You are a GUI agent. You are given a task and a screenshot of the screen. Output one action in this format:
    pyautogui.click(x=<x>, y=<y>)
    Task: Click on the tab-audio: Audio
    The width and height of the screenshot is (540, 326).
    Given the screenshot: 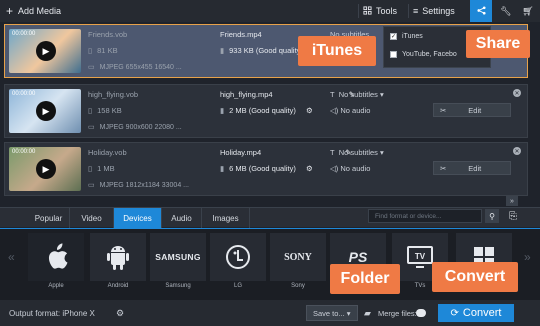 What is the action you would take?
    pyautogui.click(x=182, y=218)
    